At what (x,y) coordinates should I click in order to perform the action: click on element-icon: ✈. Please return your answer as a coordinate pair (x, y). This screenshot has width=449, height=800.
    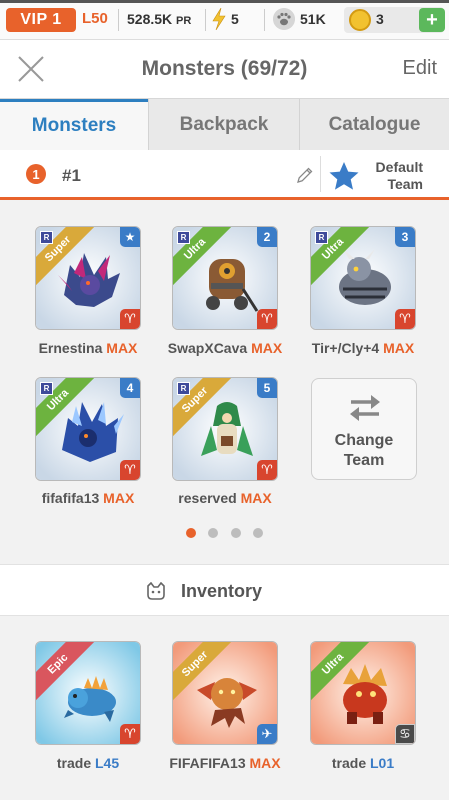
    Looking at the image, I should click on (267, 734).